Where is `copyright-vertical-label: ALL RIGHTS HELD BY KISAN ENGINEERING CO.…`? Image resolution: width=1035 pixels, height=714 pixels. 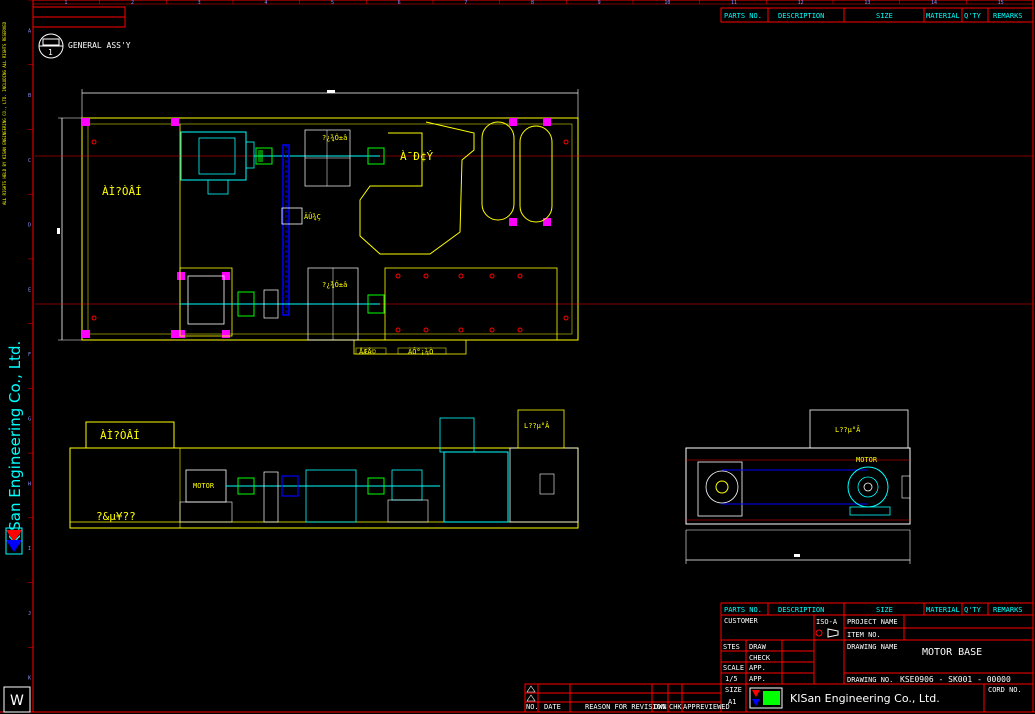
copyright-vertical-label: ALL RIGHTS HELD BY KISAN ENGINEERING CO.… is located at coordinates (4, 113).